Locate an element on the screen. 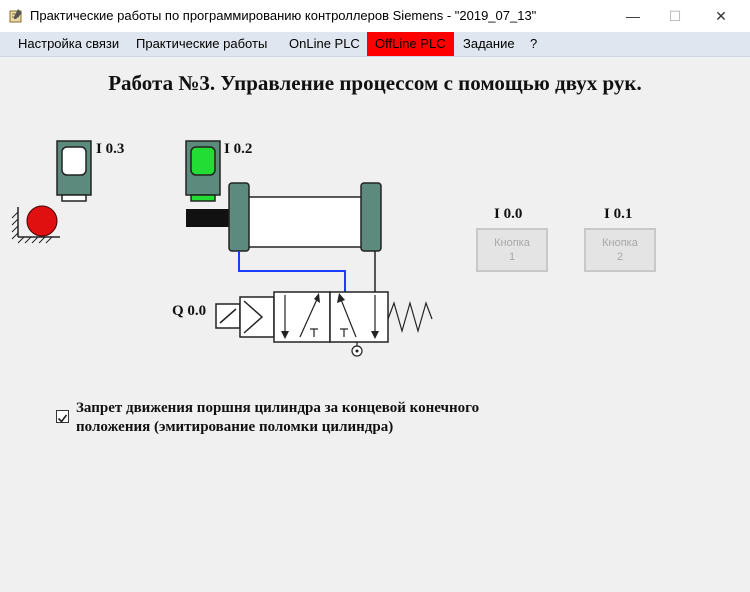  sensor-i02-label: I 0.2 is located at coordinates (238, 149).